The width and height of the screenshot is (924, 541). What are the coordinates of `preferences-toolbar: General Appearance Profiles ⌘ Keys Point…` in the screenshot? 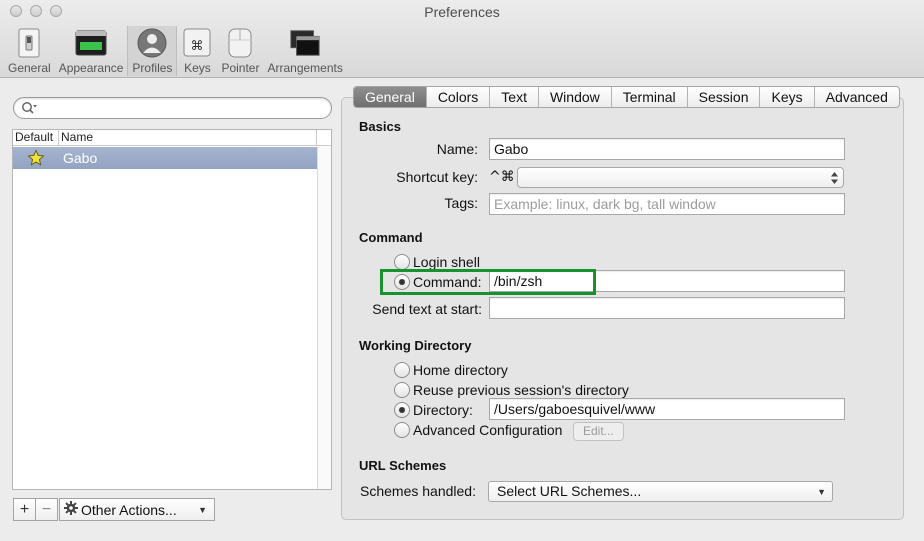 It's located at (175, 51).